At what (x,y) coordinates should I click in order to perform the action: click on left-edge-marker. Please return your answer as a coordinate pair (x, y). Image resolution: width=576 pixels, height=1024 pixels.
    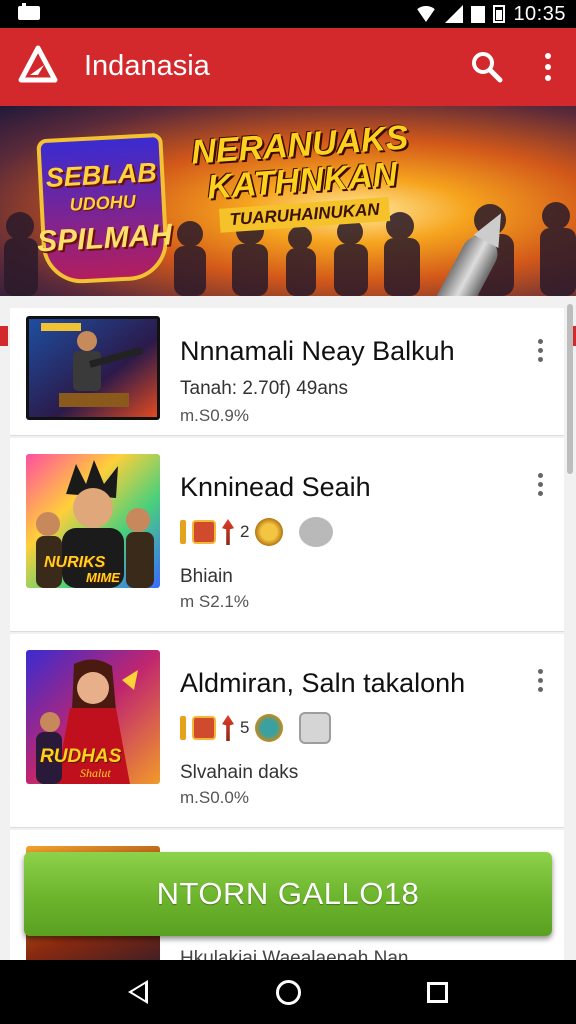
    Looking at the image, I should click on (4, 336).